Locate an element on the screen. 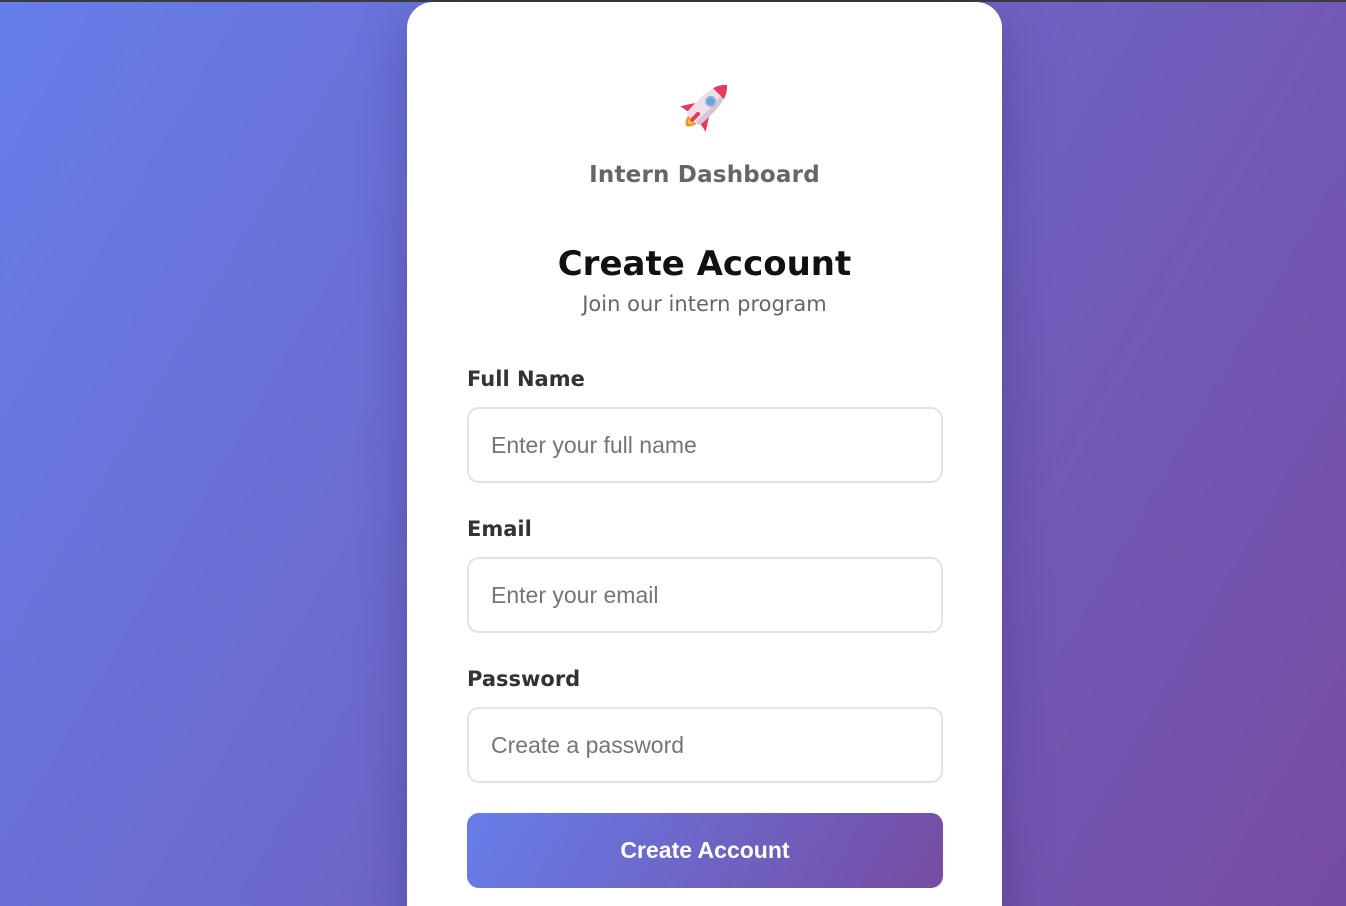 This screenshot has height=906, width=1346. password-label: Password is located at coordinates (524, 679).